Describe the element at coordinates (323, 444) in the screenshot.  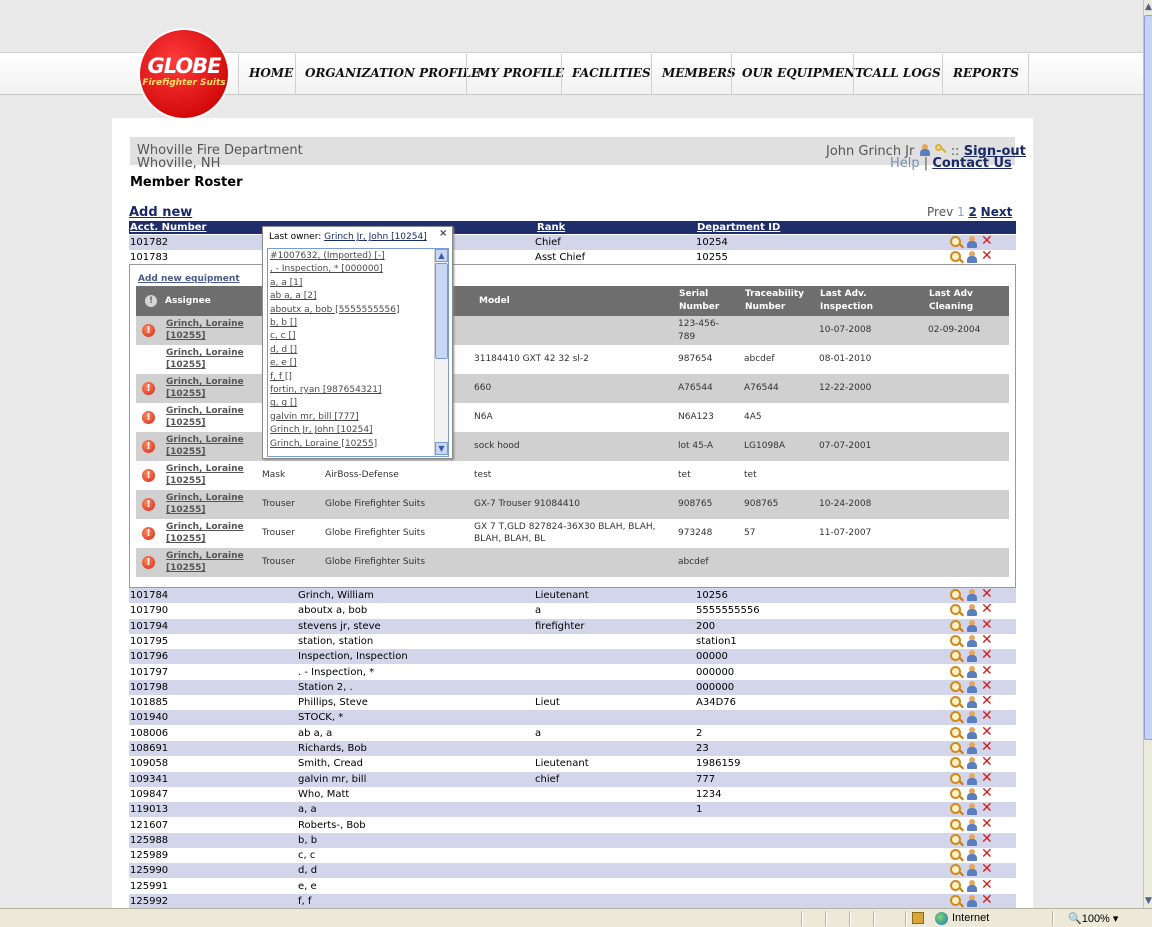
I see `owner-option: Grinch, Loraine [10255]` at that location.